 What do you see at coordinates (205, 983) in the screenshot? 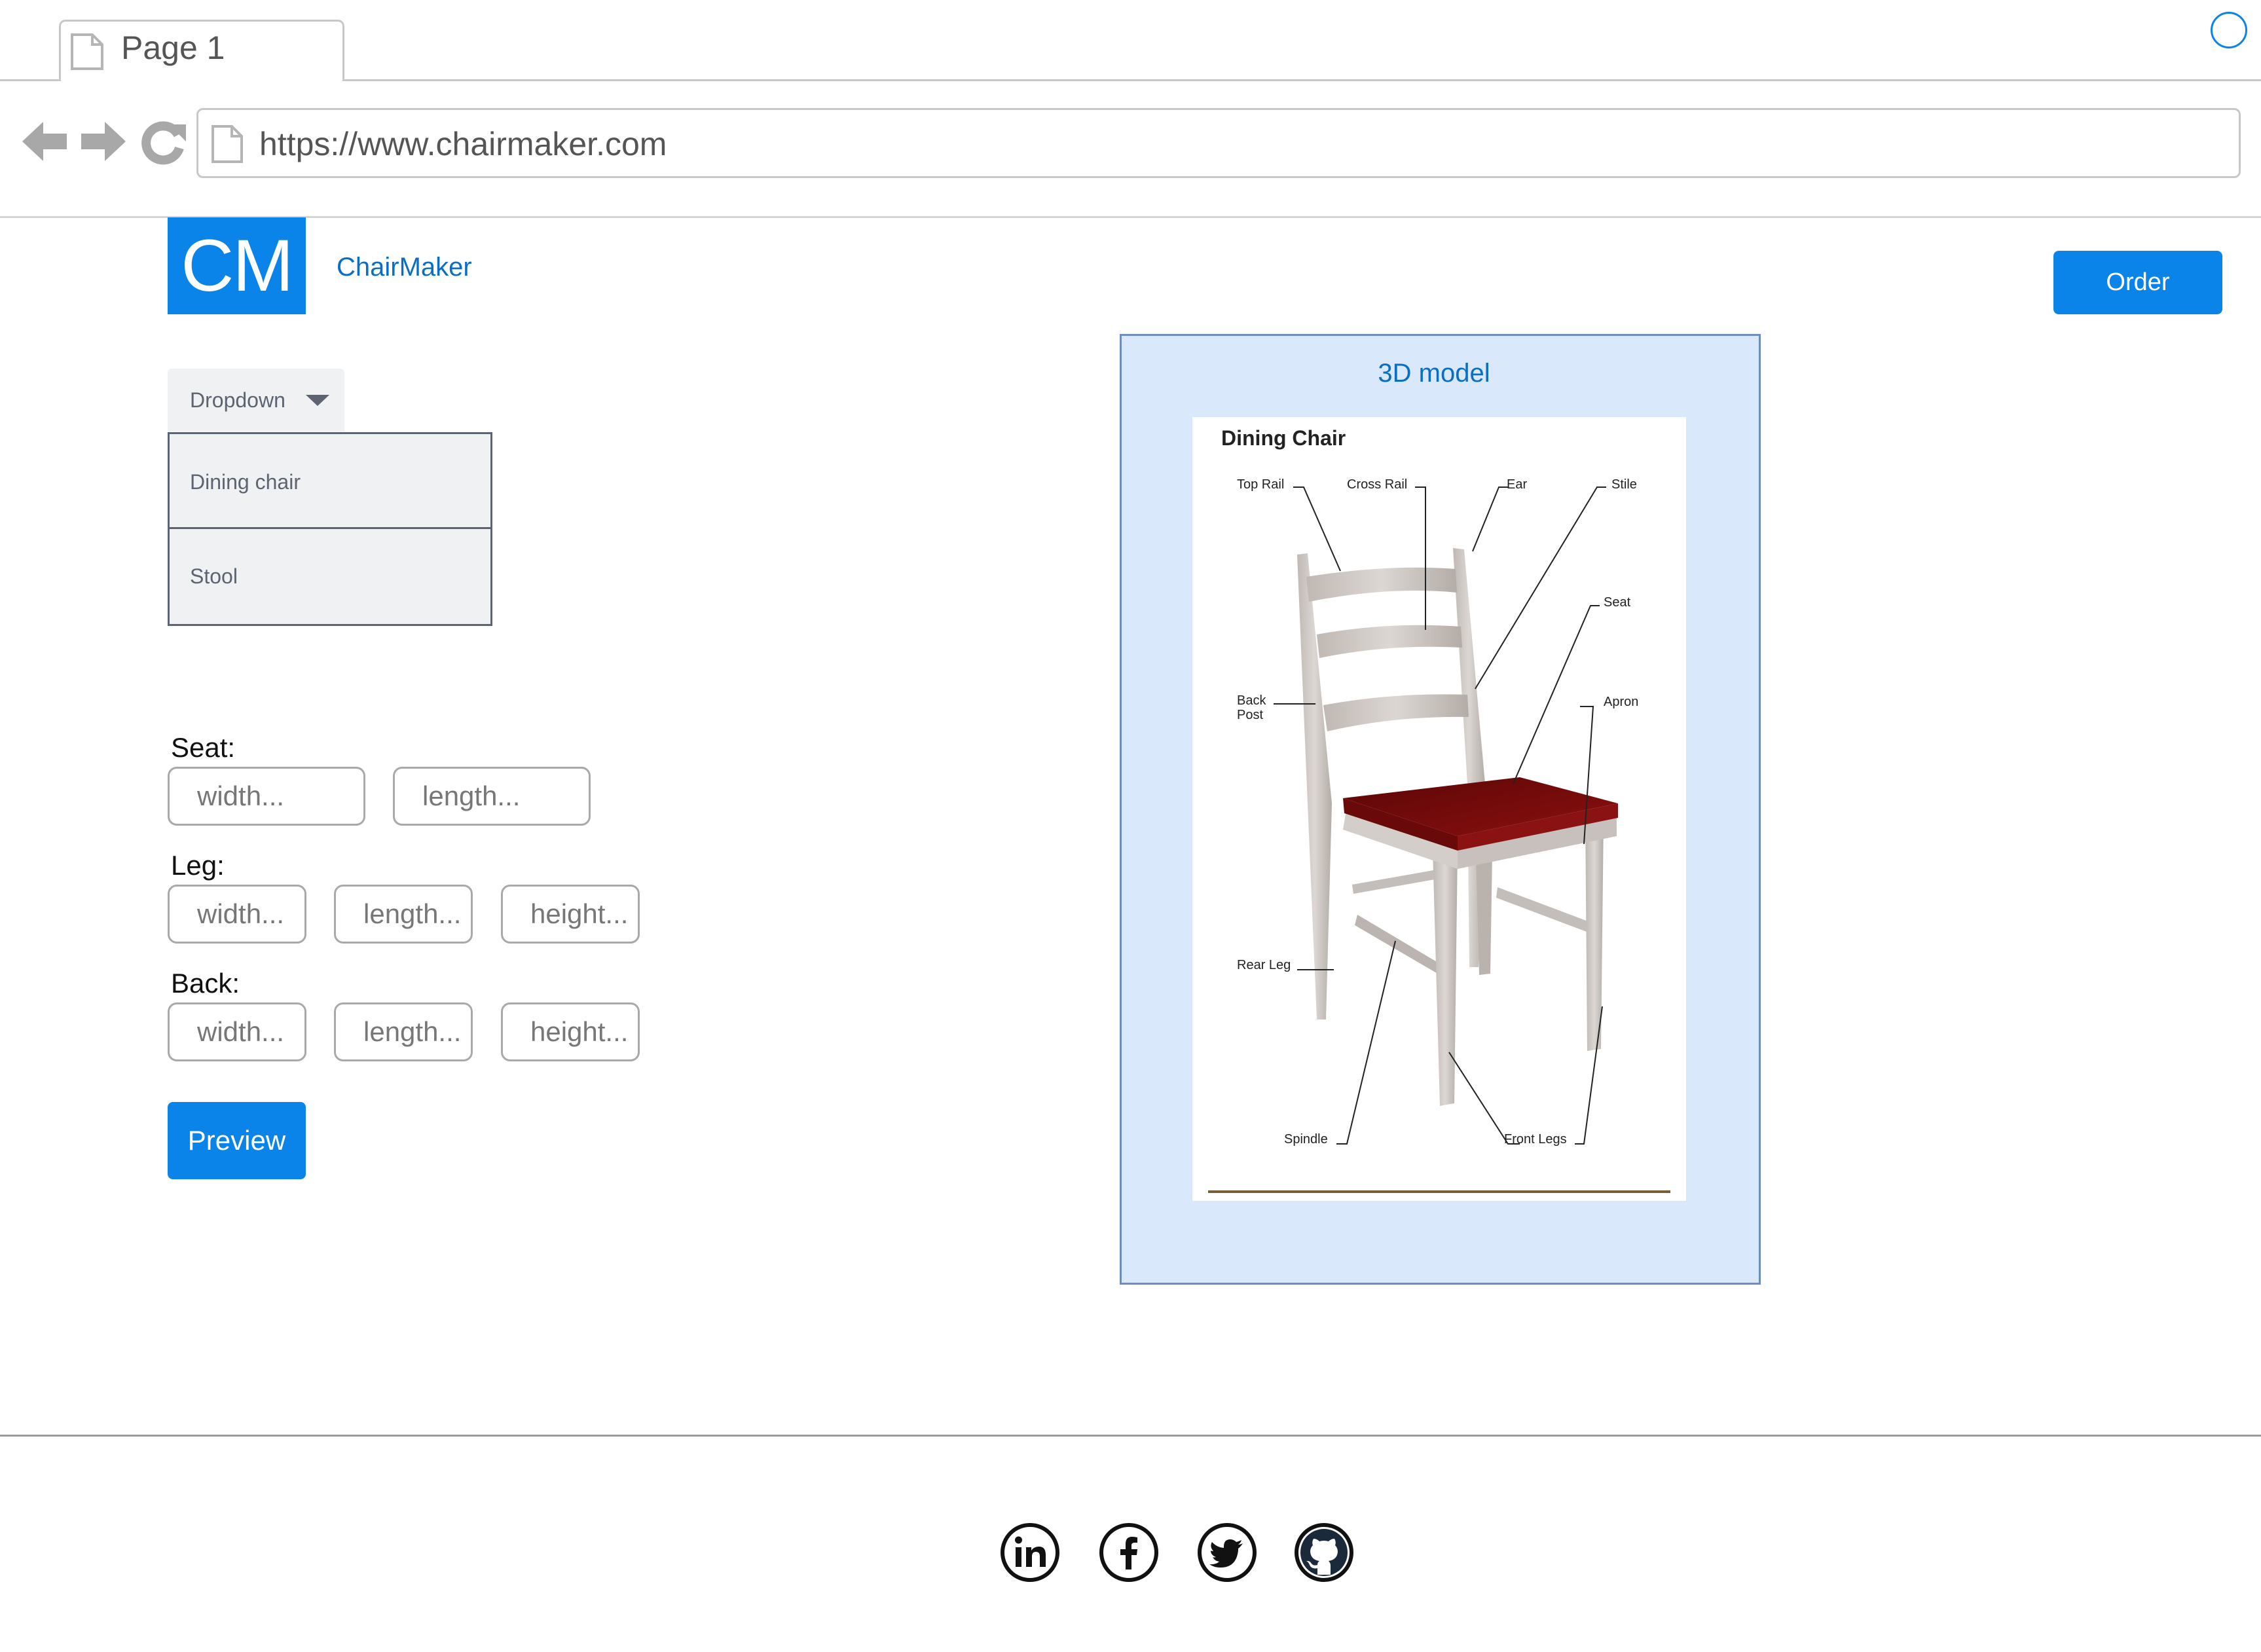
I see `back-label: Back:` at bounding box center [205, 983].